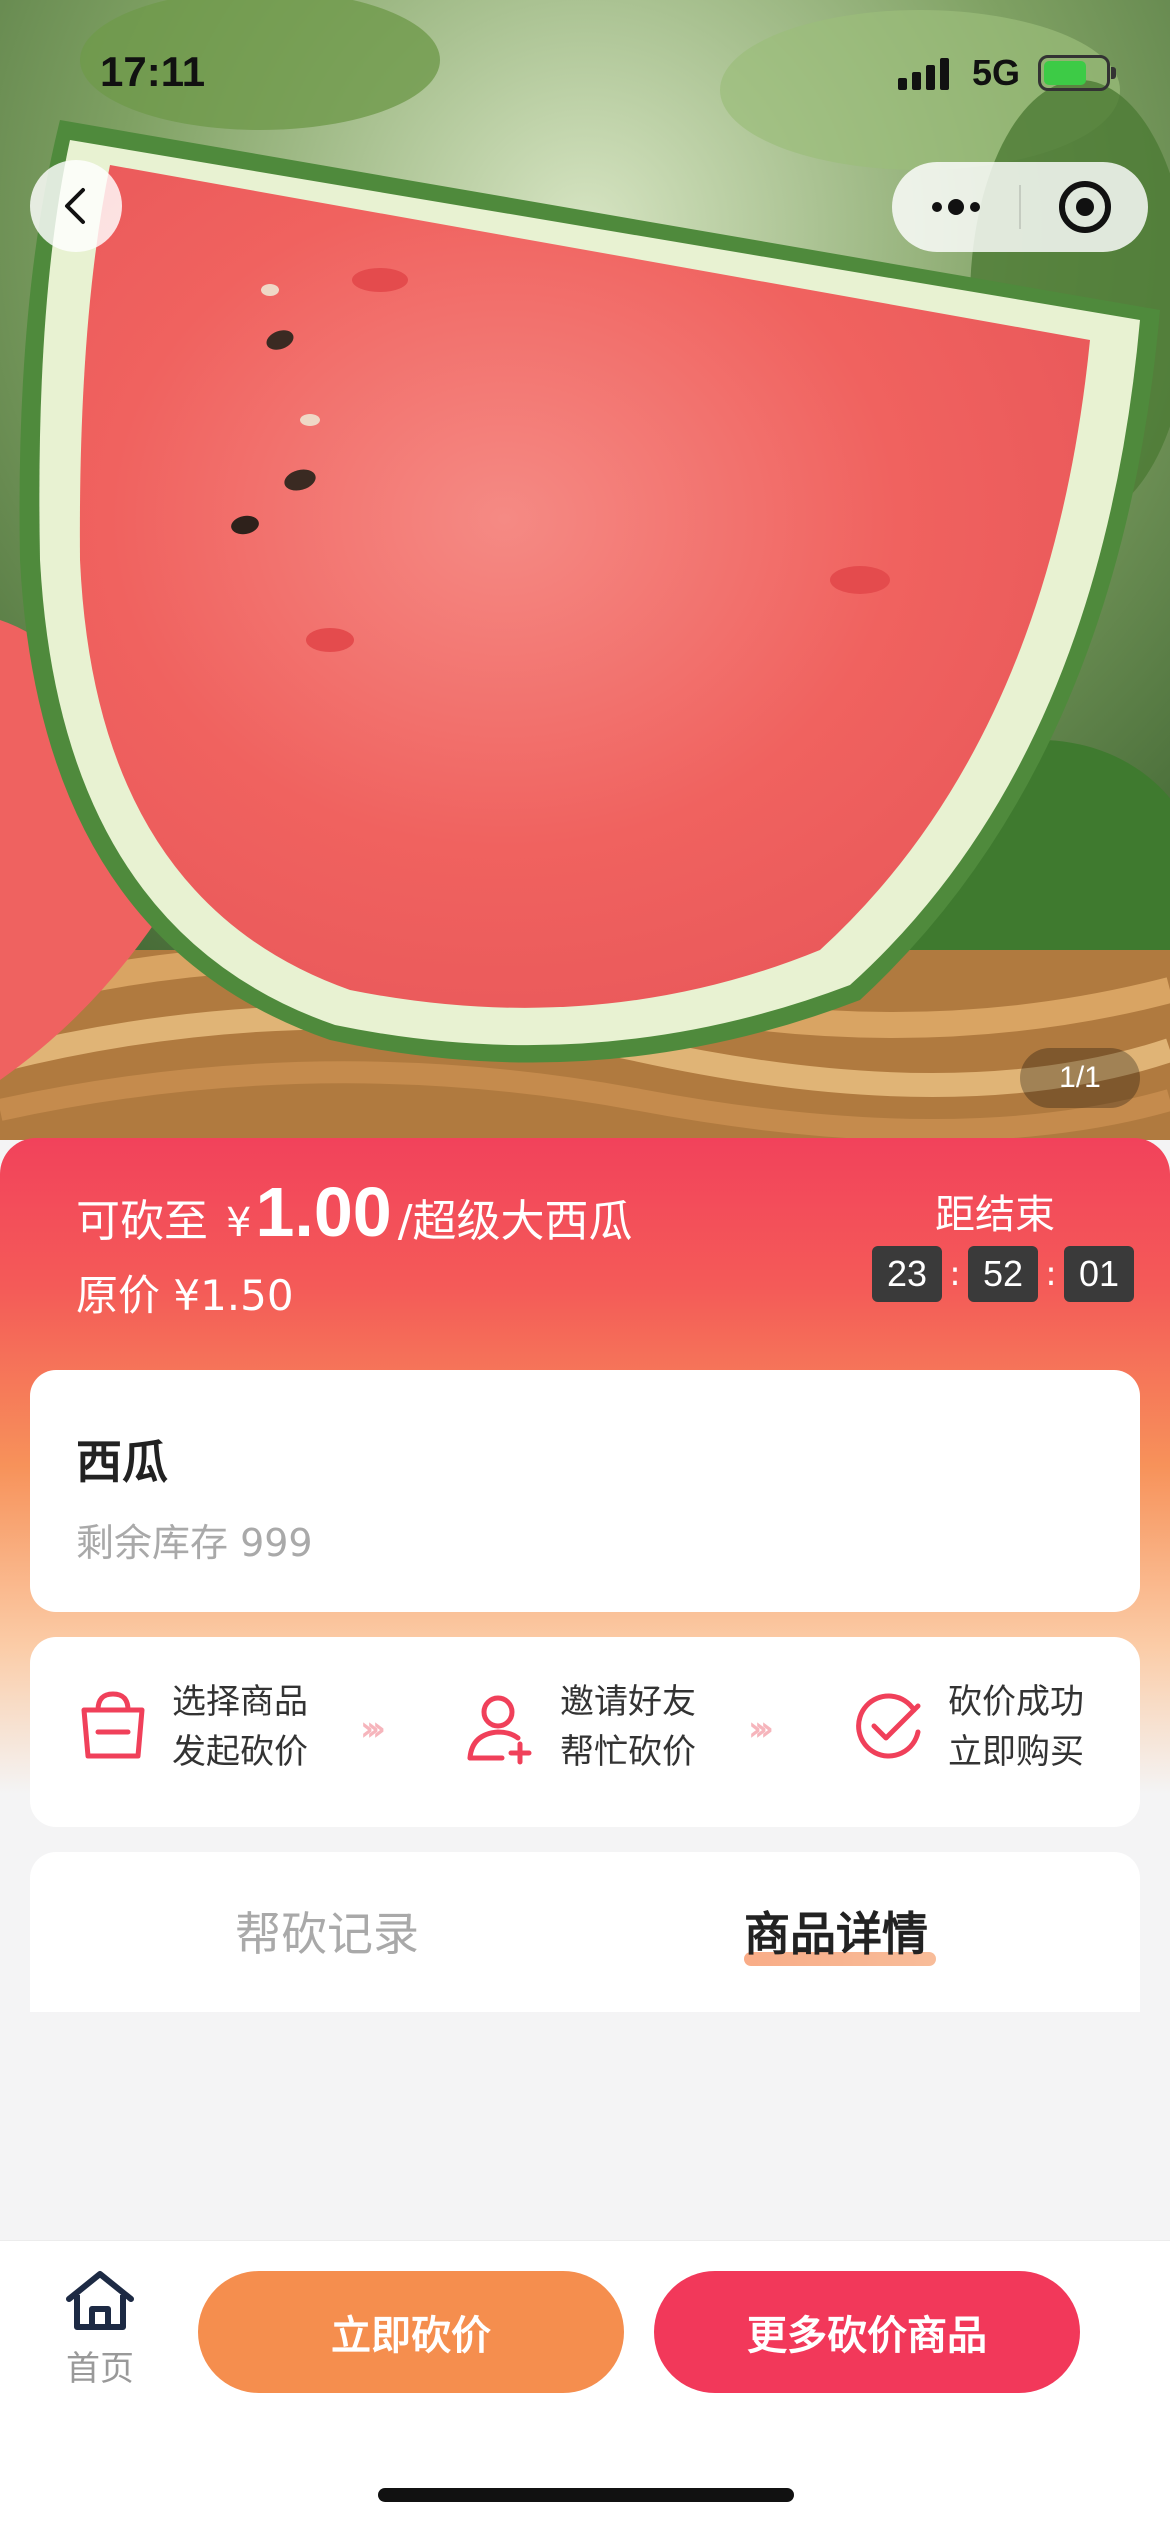  I want to click on close-miniprogram-button, so click(1084, 207).